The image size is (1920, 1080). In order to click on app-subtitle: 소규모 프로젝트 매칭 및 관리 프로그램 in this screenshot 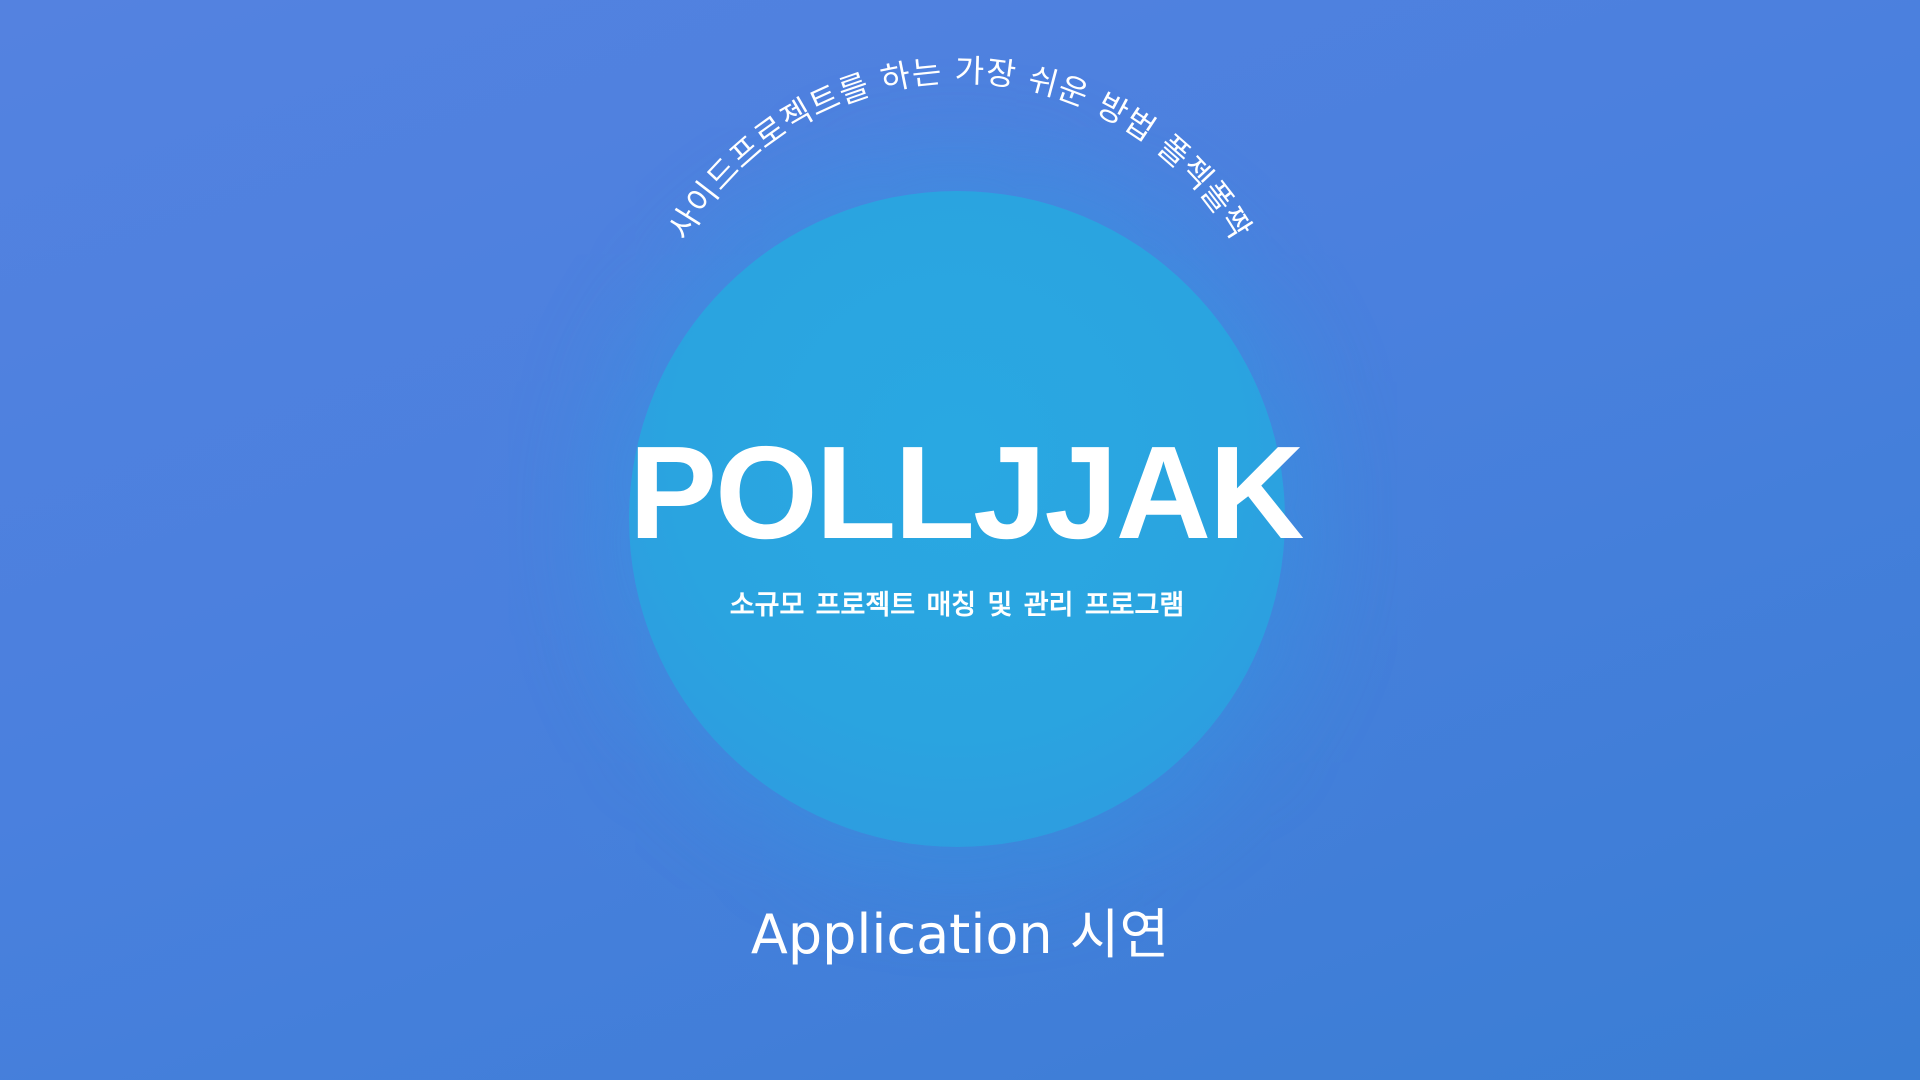, I will do `click(957, 605)`.